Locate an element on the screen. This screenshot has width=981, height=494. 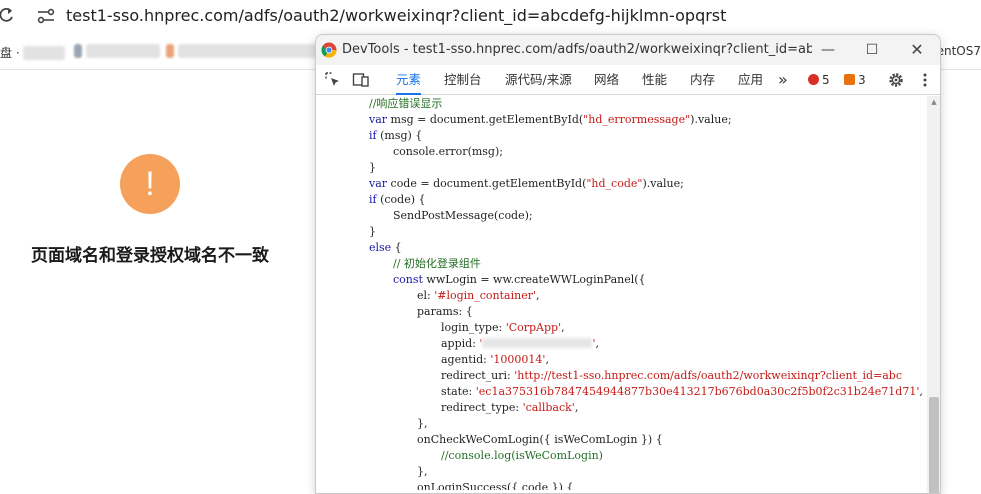
code-line: //响应错误显示 is located at coordinates (406, 103).